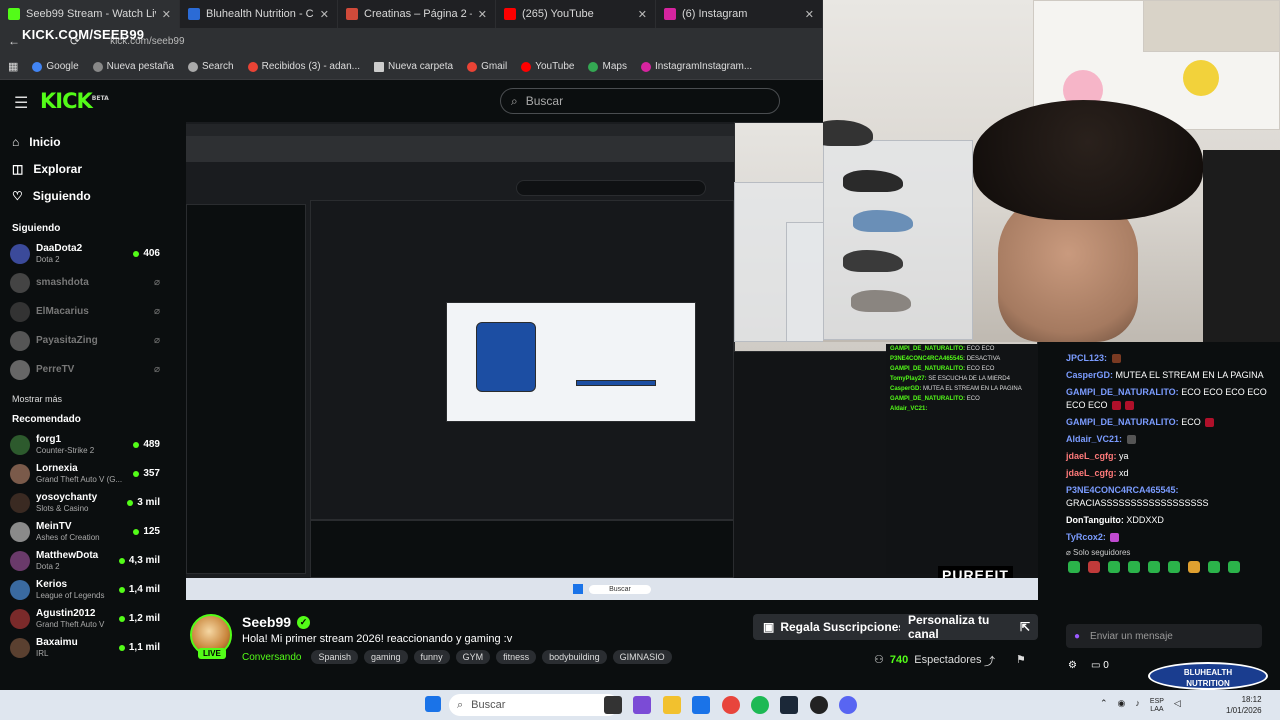  I want to click on sidebar-channel-meintv: MeinTV Ashes of Creation 125, so click(86, 531).